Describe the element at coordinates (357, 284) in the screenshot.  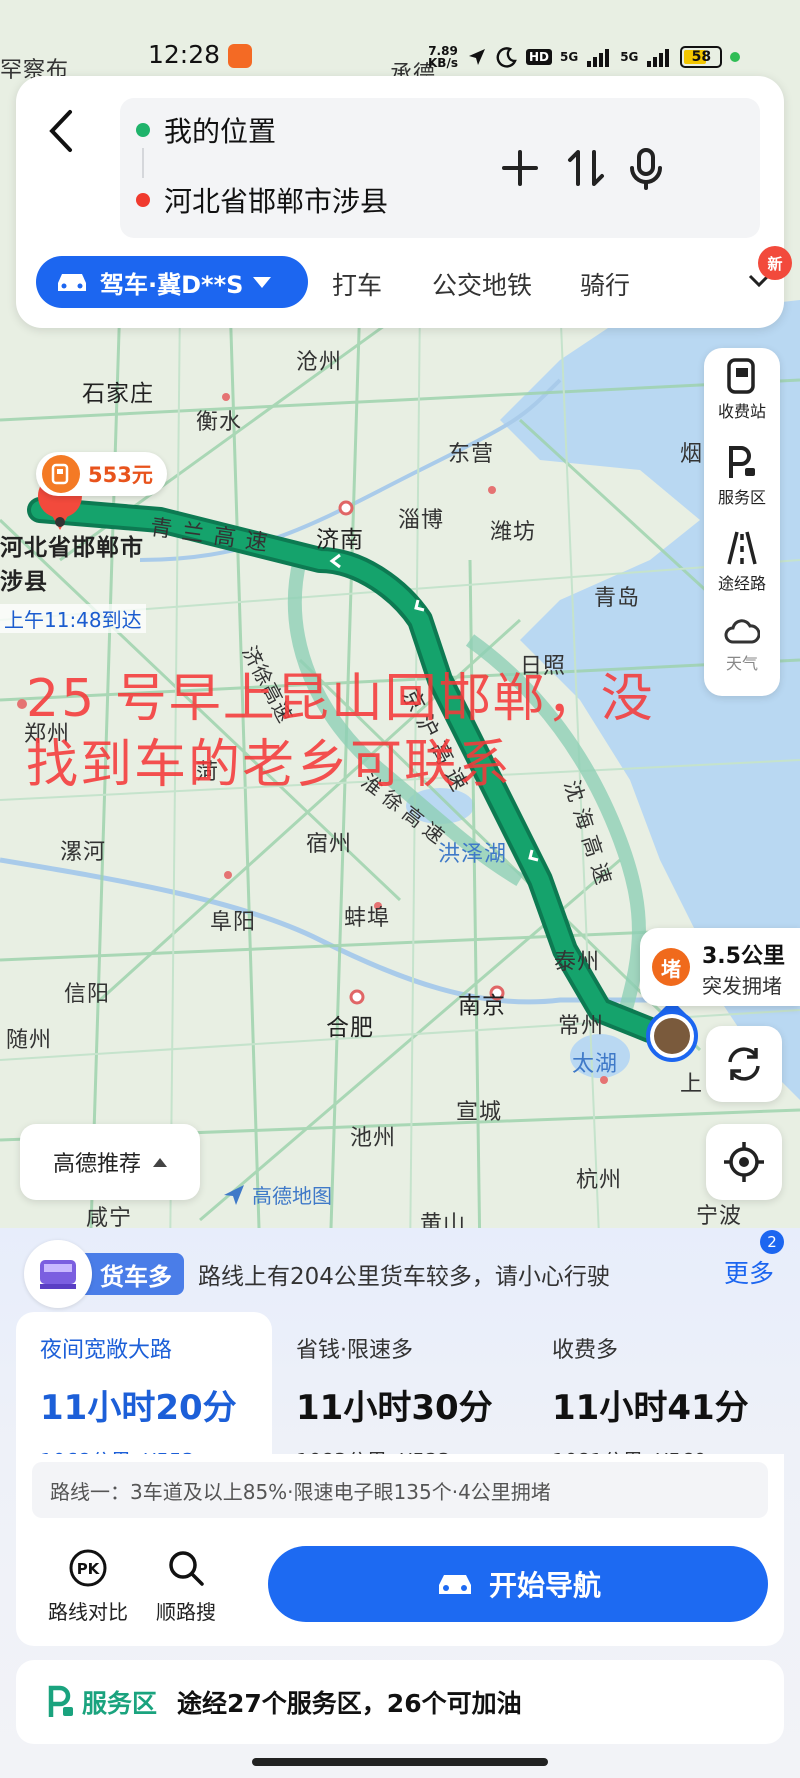
I see `tab-taxi: 打车` at that location.